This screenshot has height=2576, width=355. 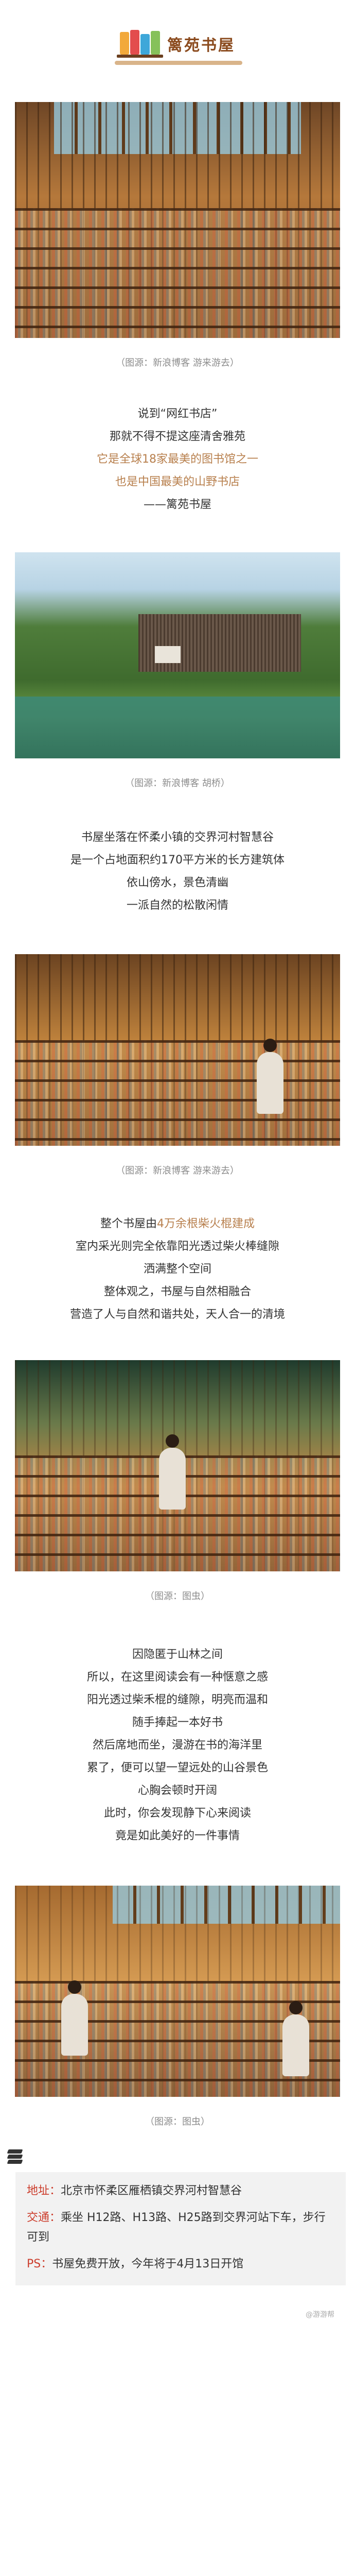 What do you see at coordinates (15, 2156) in the screenshot?
I see `stack-layers-icon` at bounding box center [15, 2156].